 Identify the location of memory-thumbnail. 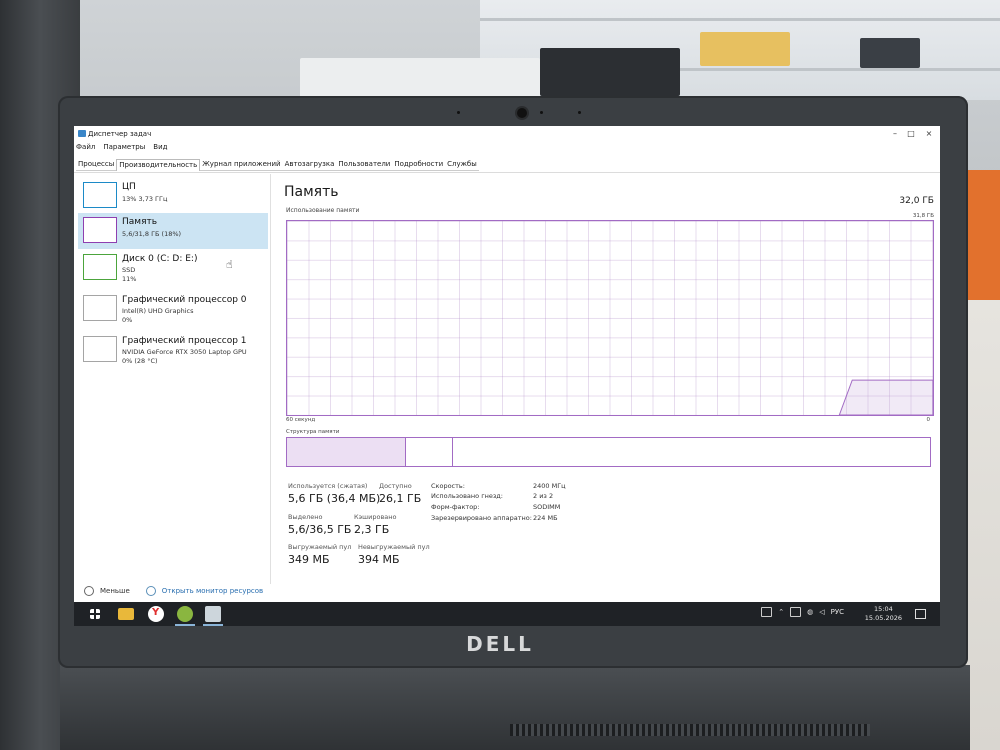
(100, 230).